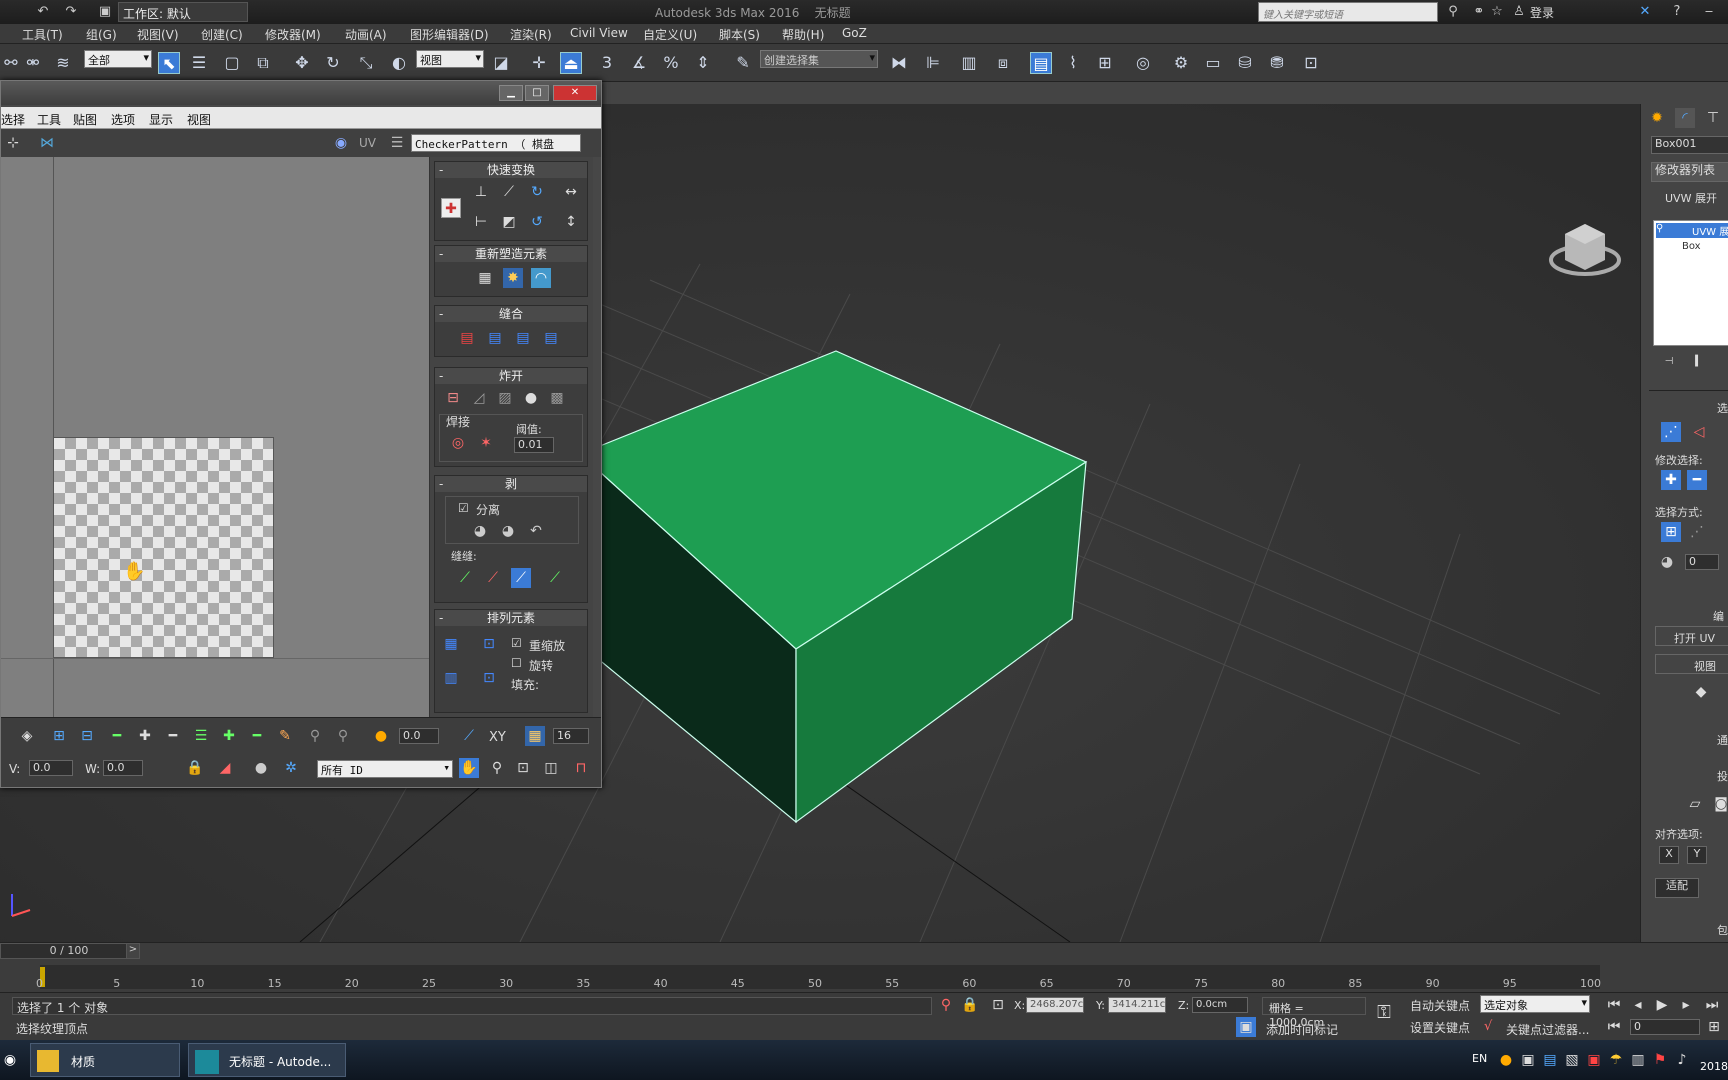 The image size is (1728, 1080). I want to click on hierarchy-tab-icon: ⊤, so click(1713, 118).